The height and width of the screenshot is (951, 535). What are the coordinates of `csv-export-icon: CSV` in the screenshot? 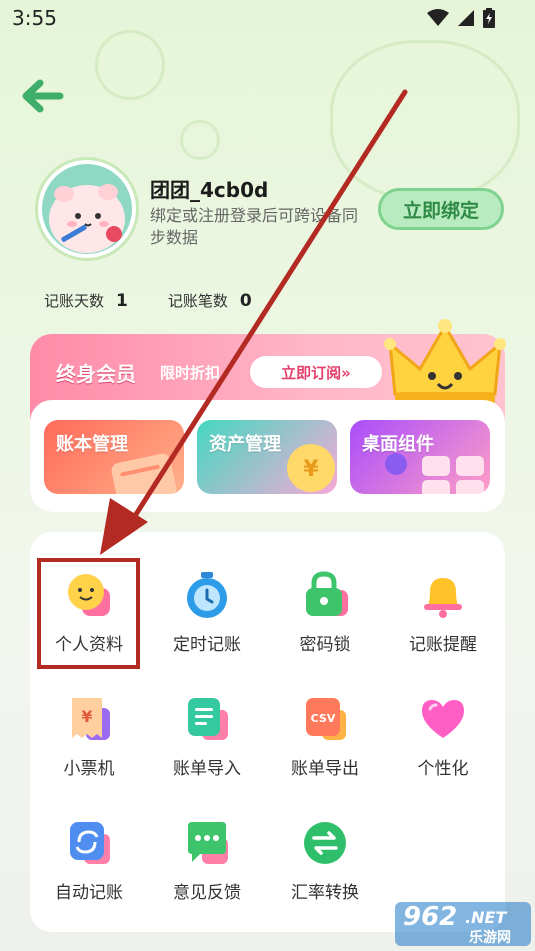 It's located at (326, 719).